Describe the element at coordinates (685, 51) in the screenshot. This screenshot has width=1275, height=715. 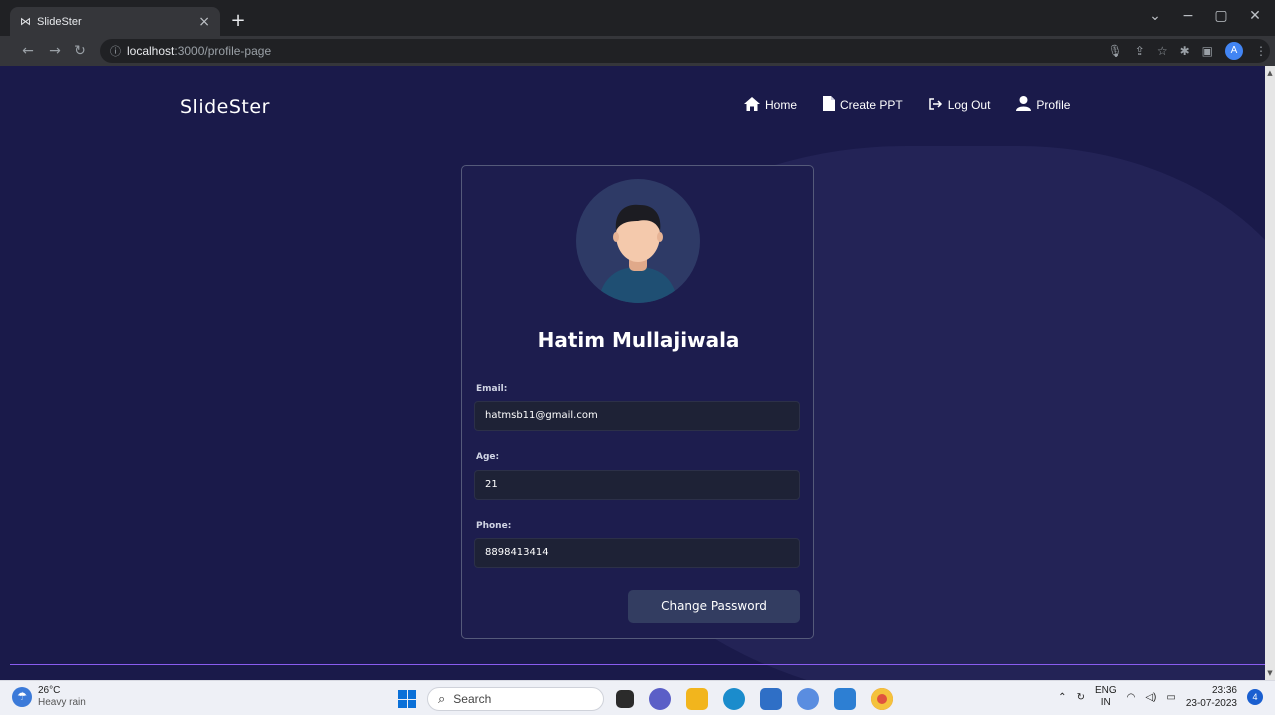
I see `address-bar: ⓘ localhost :3000/profile-page` at that location.